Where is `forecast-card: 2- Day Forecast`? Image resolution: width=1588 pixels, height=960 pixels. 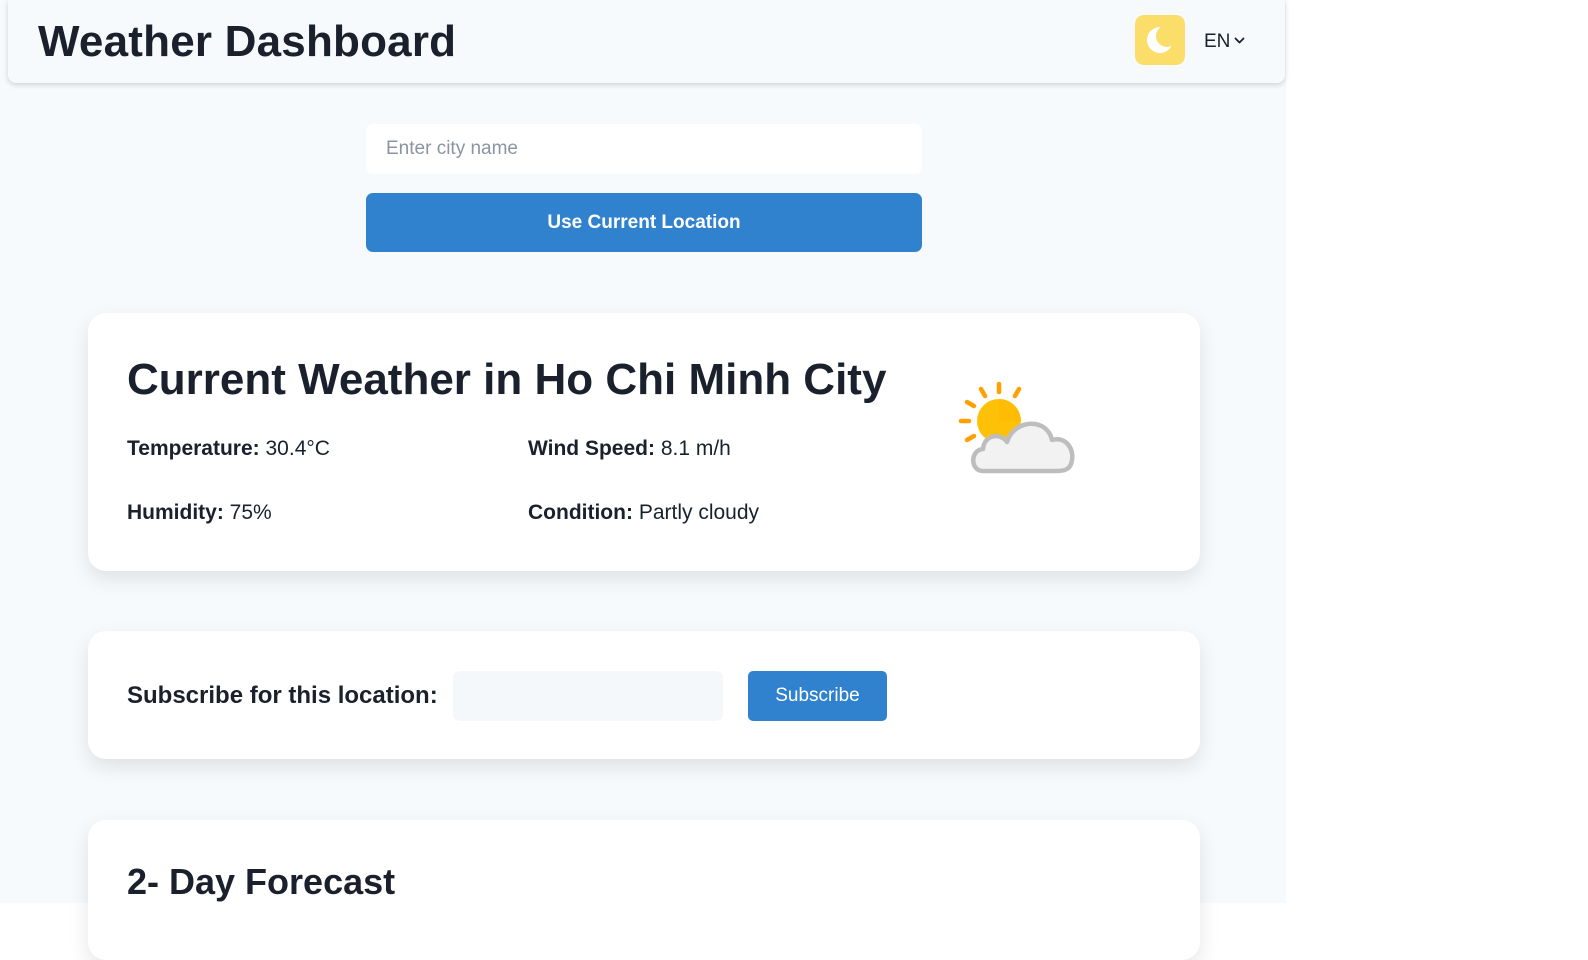
forecast-card: 2- Day Forecast is located at coordinates (644, 890).